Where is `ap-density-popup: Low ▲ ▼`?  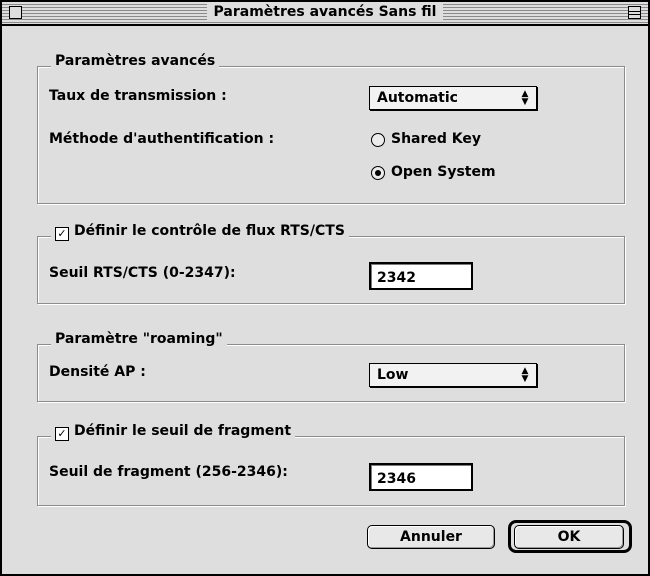
ap-density-popup: Low ▲ ▼ is located at coordinates (453, 375).